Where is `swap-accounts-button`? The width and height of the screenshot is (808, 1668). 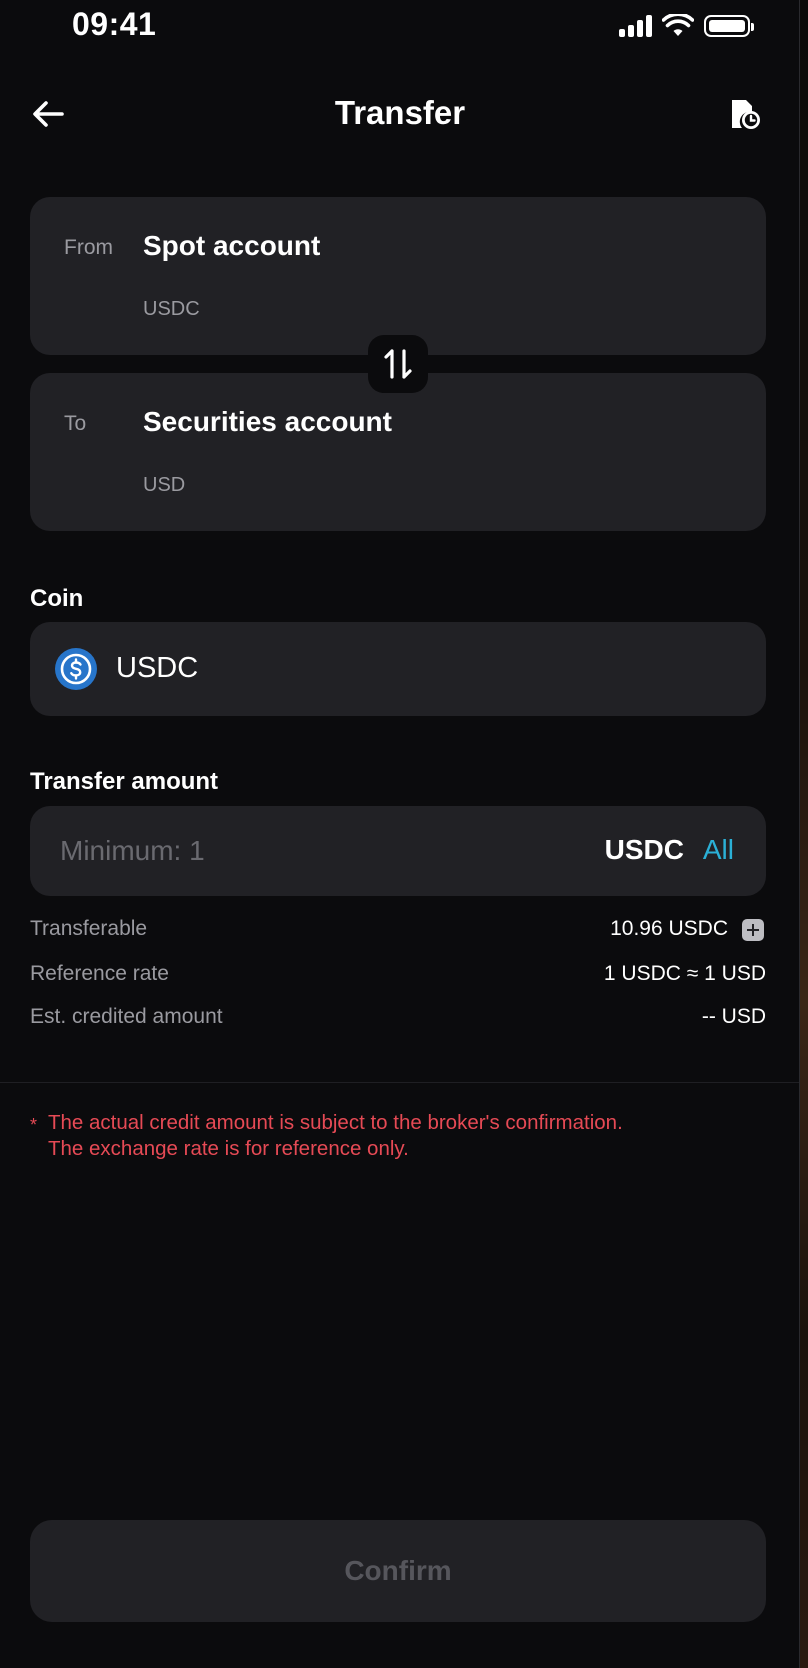
swap-accounts-button is located at coordinates (398, 364).